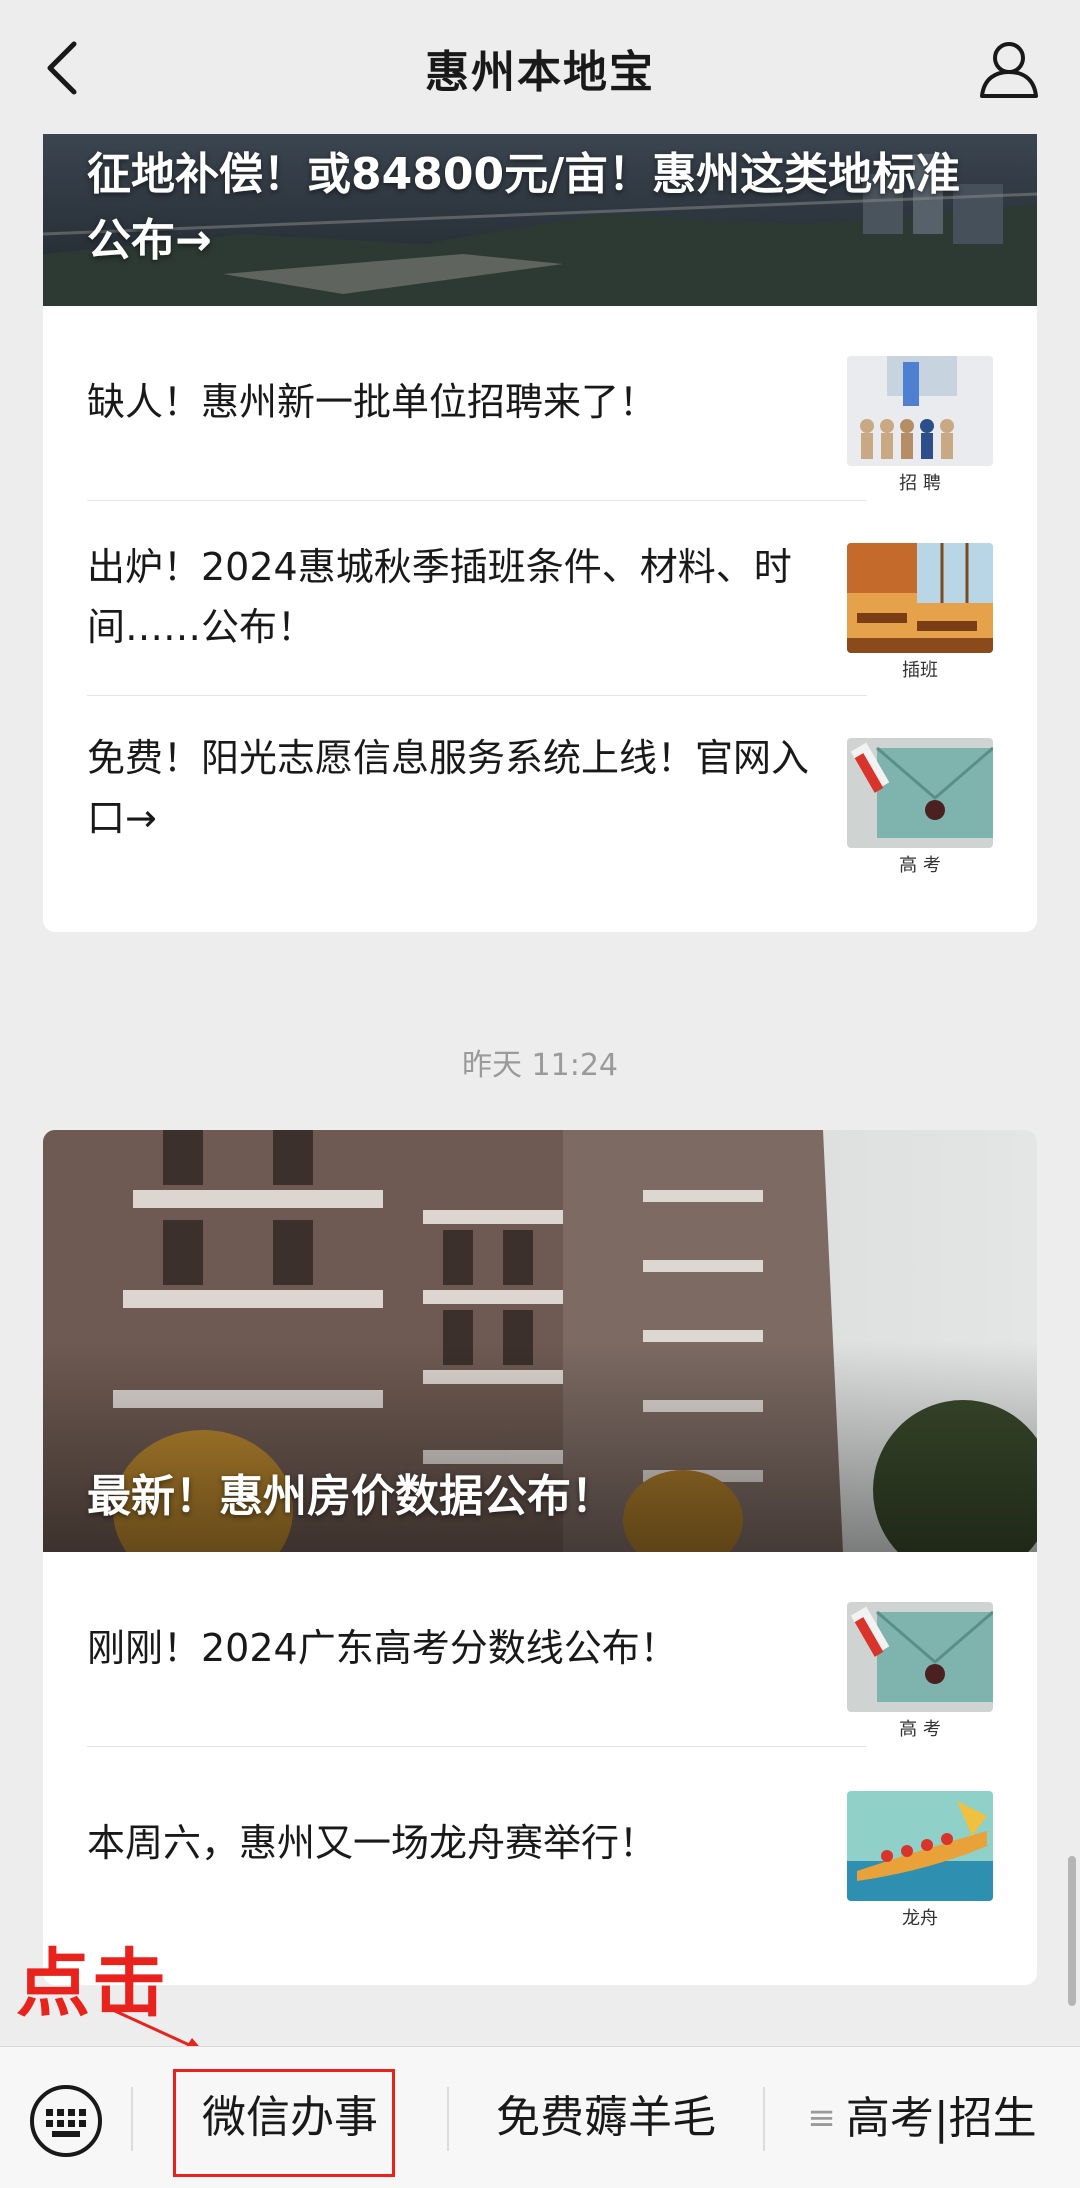 The width and height of the screenshot is (1080, 2188). What do you see at coordinates (284, 2123) in the screenshot?
I see `annotation-highlight-box` at bounding box center [284, 2123].